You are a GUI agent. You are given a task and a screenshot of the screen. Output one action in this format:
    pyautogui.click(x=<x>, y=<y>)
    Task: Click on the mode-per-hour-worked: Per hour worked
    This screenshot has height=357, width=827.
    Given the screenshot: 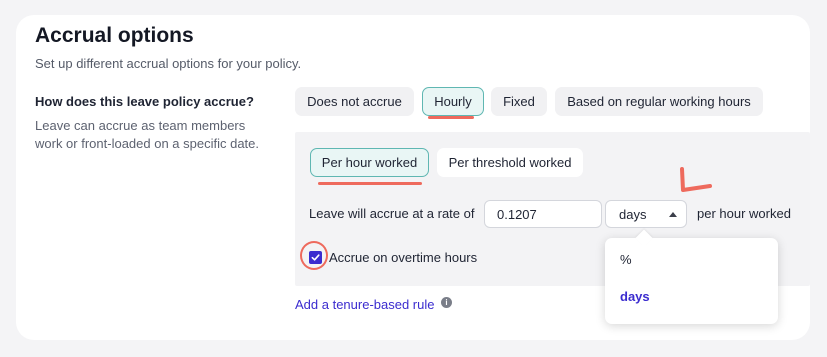 What is the action you would take?
    pyautogui.click(x=369, y=162)
    